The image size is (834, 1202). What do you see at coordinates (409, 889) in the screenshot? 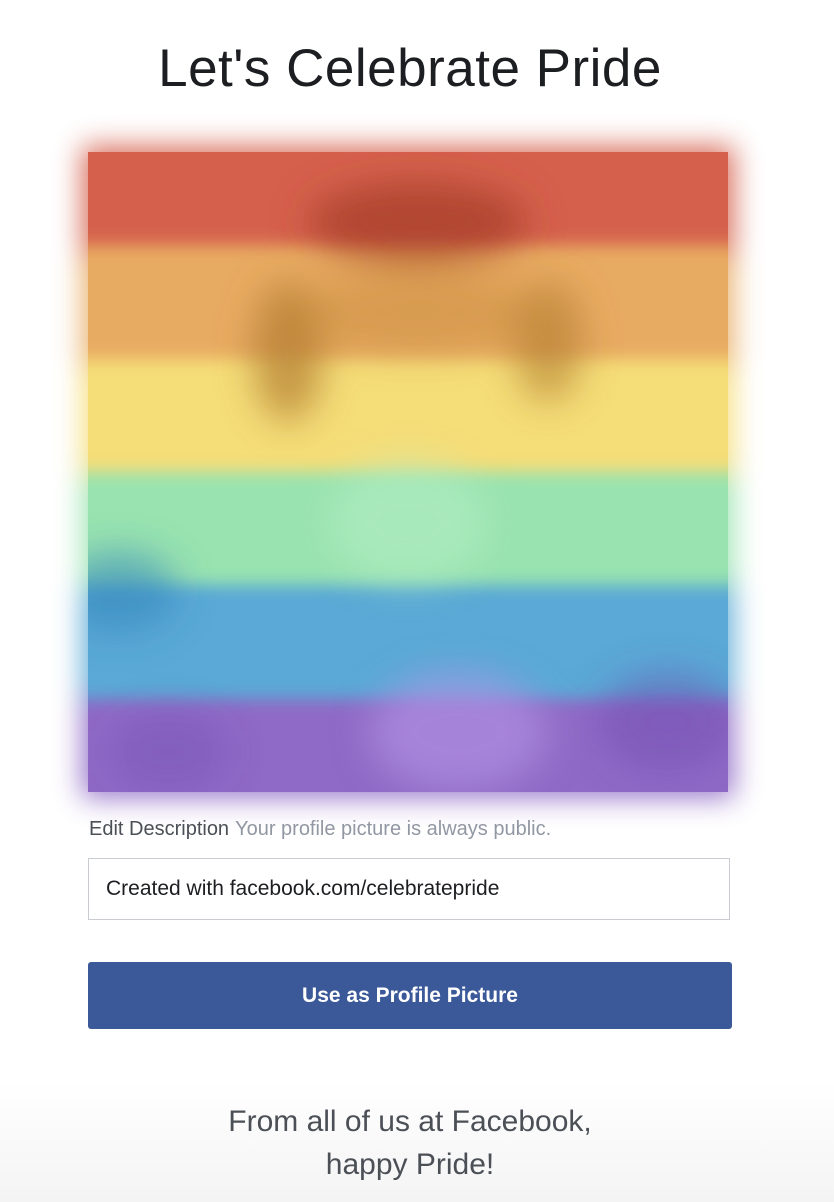
I see `description-input` at bounding box center [409, 889].